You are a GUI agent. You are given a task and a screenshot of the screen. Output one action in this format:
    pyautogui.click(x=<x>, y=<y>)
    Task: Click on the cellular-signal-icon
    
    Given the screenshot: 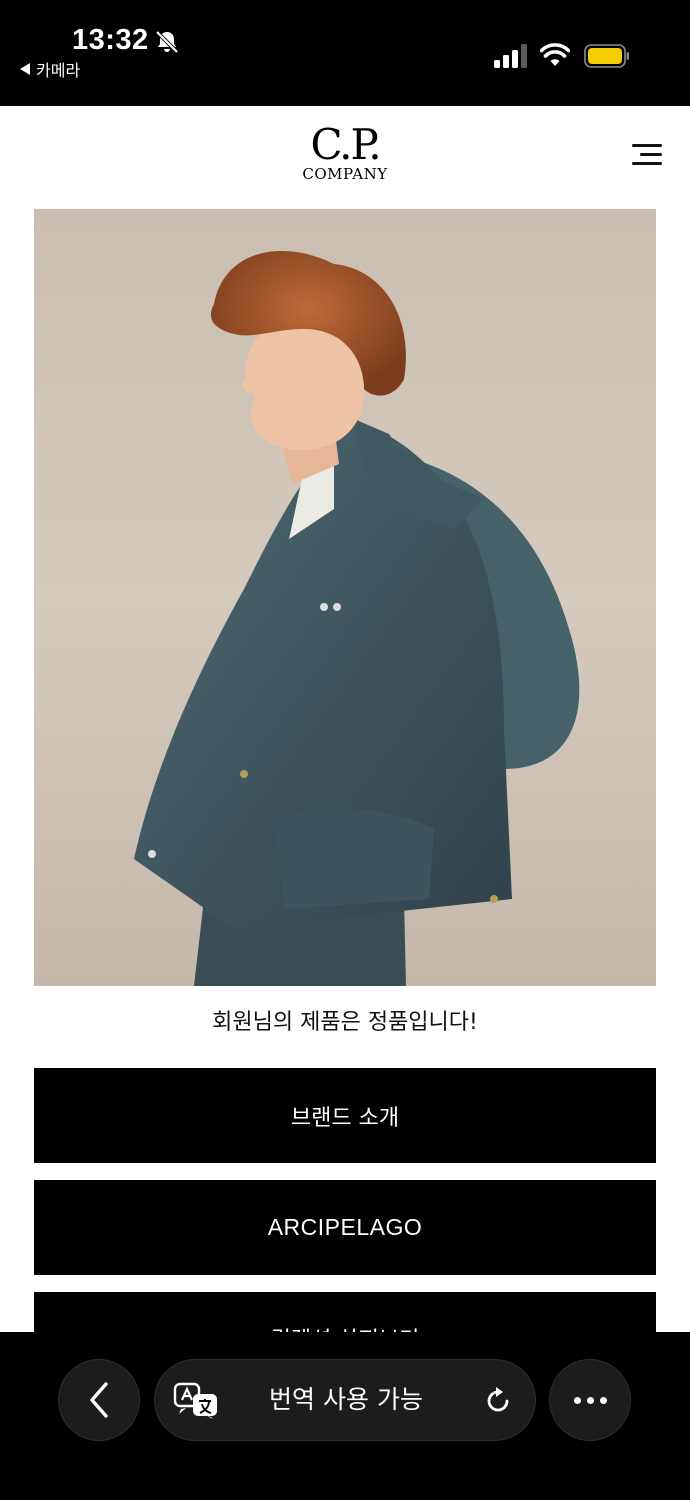 What is the action you would take?
    pyautogui.click(x=510, y=56)
    